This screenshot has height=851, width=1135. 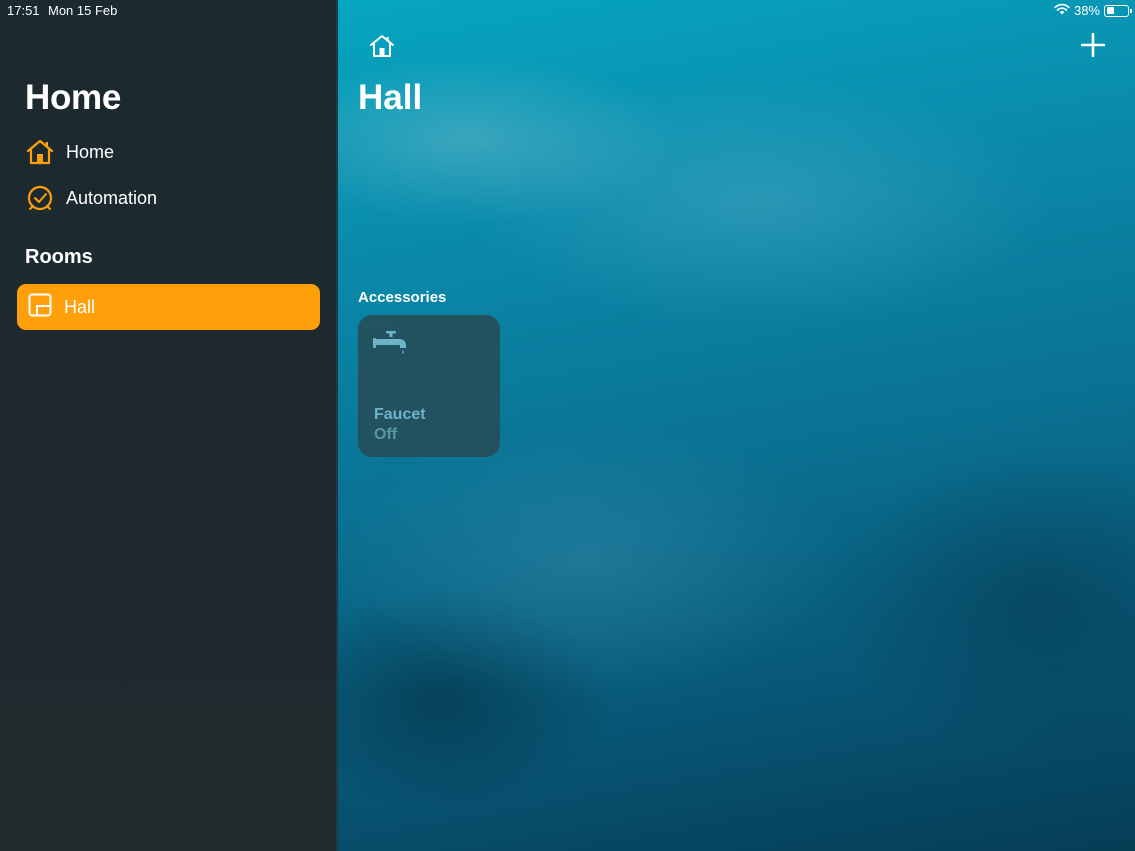 I want to click on rooms-heading: Rooms, so click(x=59, y=257).